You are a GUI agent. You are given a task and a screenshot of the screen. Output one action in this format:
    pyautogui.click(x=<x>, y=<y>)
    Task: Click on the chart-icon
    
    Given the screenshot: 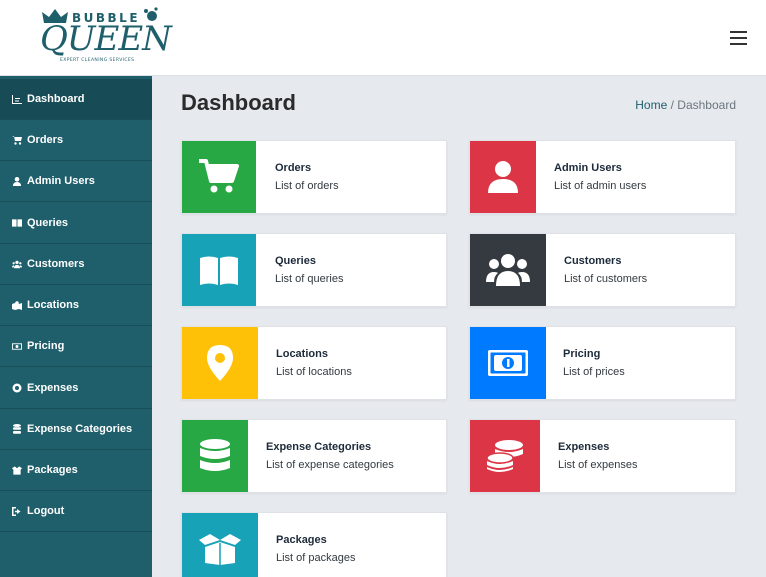 What is the action you would take?
    pyautogui.click(x=17, y=99)
    